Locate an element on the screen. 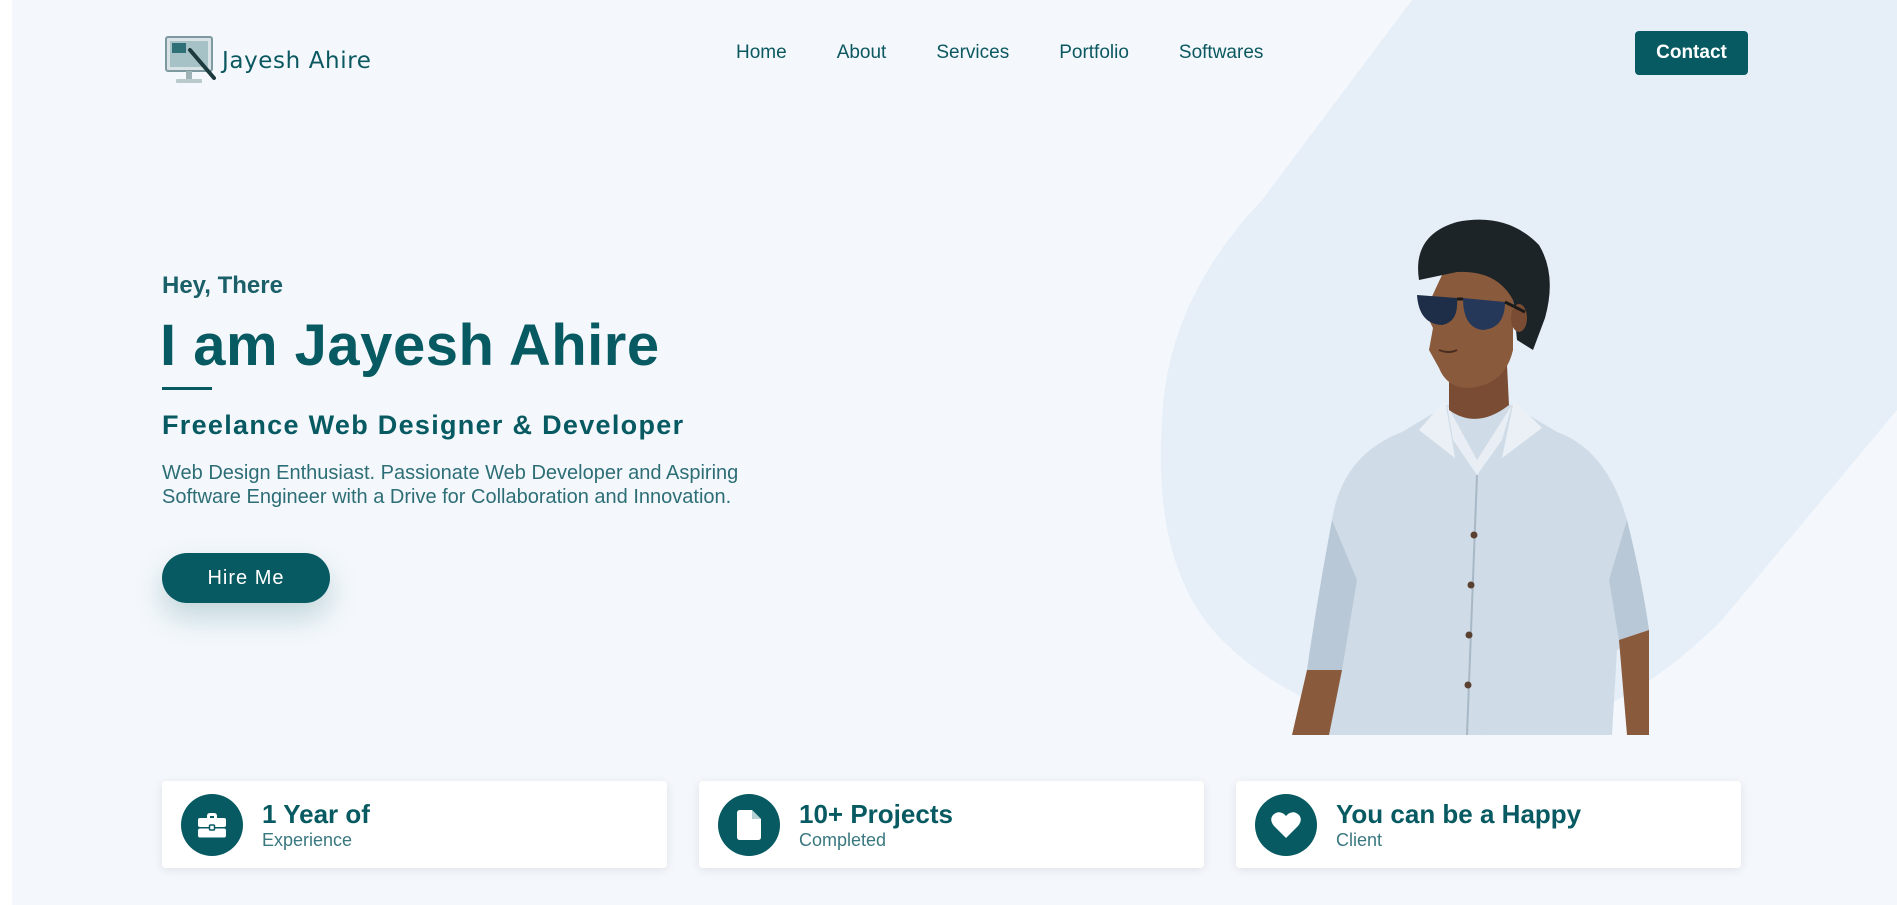 The height and width of the screenshot is (905, 1897). nav-about: About is located at coordinates (862, 53).